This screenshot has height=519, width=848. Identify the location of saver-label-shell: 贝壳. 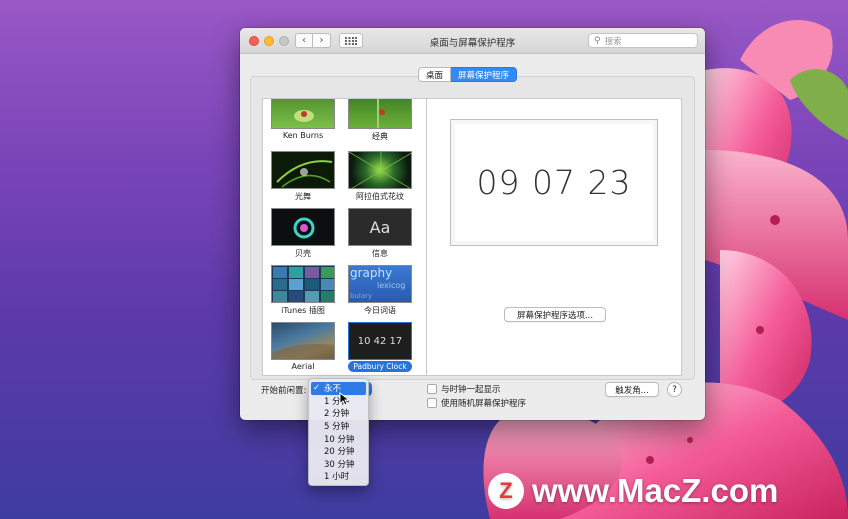
(303, 253).